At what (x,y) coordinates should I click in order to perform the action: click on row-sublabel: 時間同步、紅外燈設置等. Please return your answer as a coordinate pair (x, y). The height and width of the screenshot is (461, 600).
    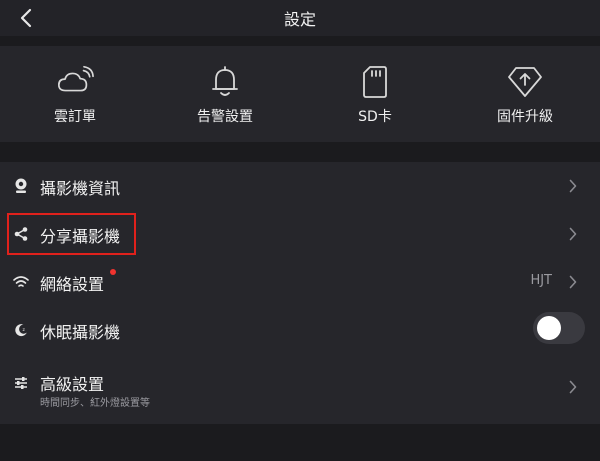
    Looking at the image, I should click on (95, 403).